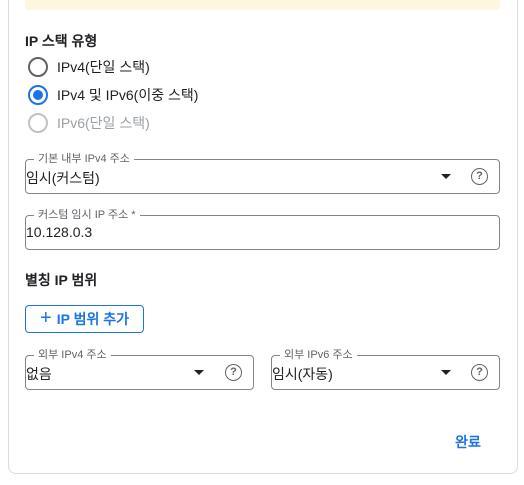  Describe the element at coordinates (468, 442) in the screenshot. I see `done-button: 완료` at that location.